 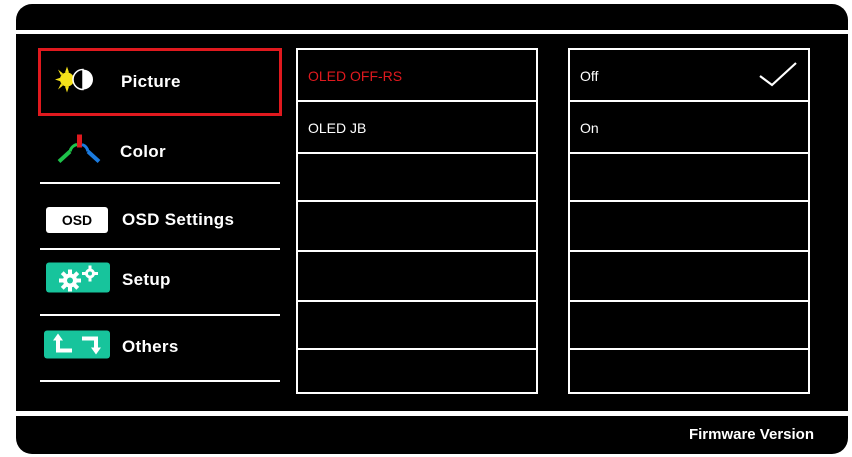 I want to click on submenu-item-oled-off-rs: OLED OFF-RS, so click(x=417, y=76).